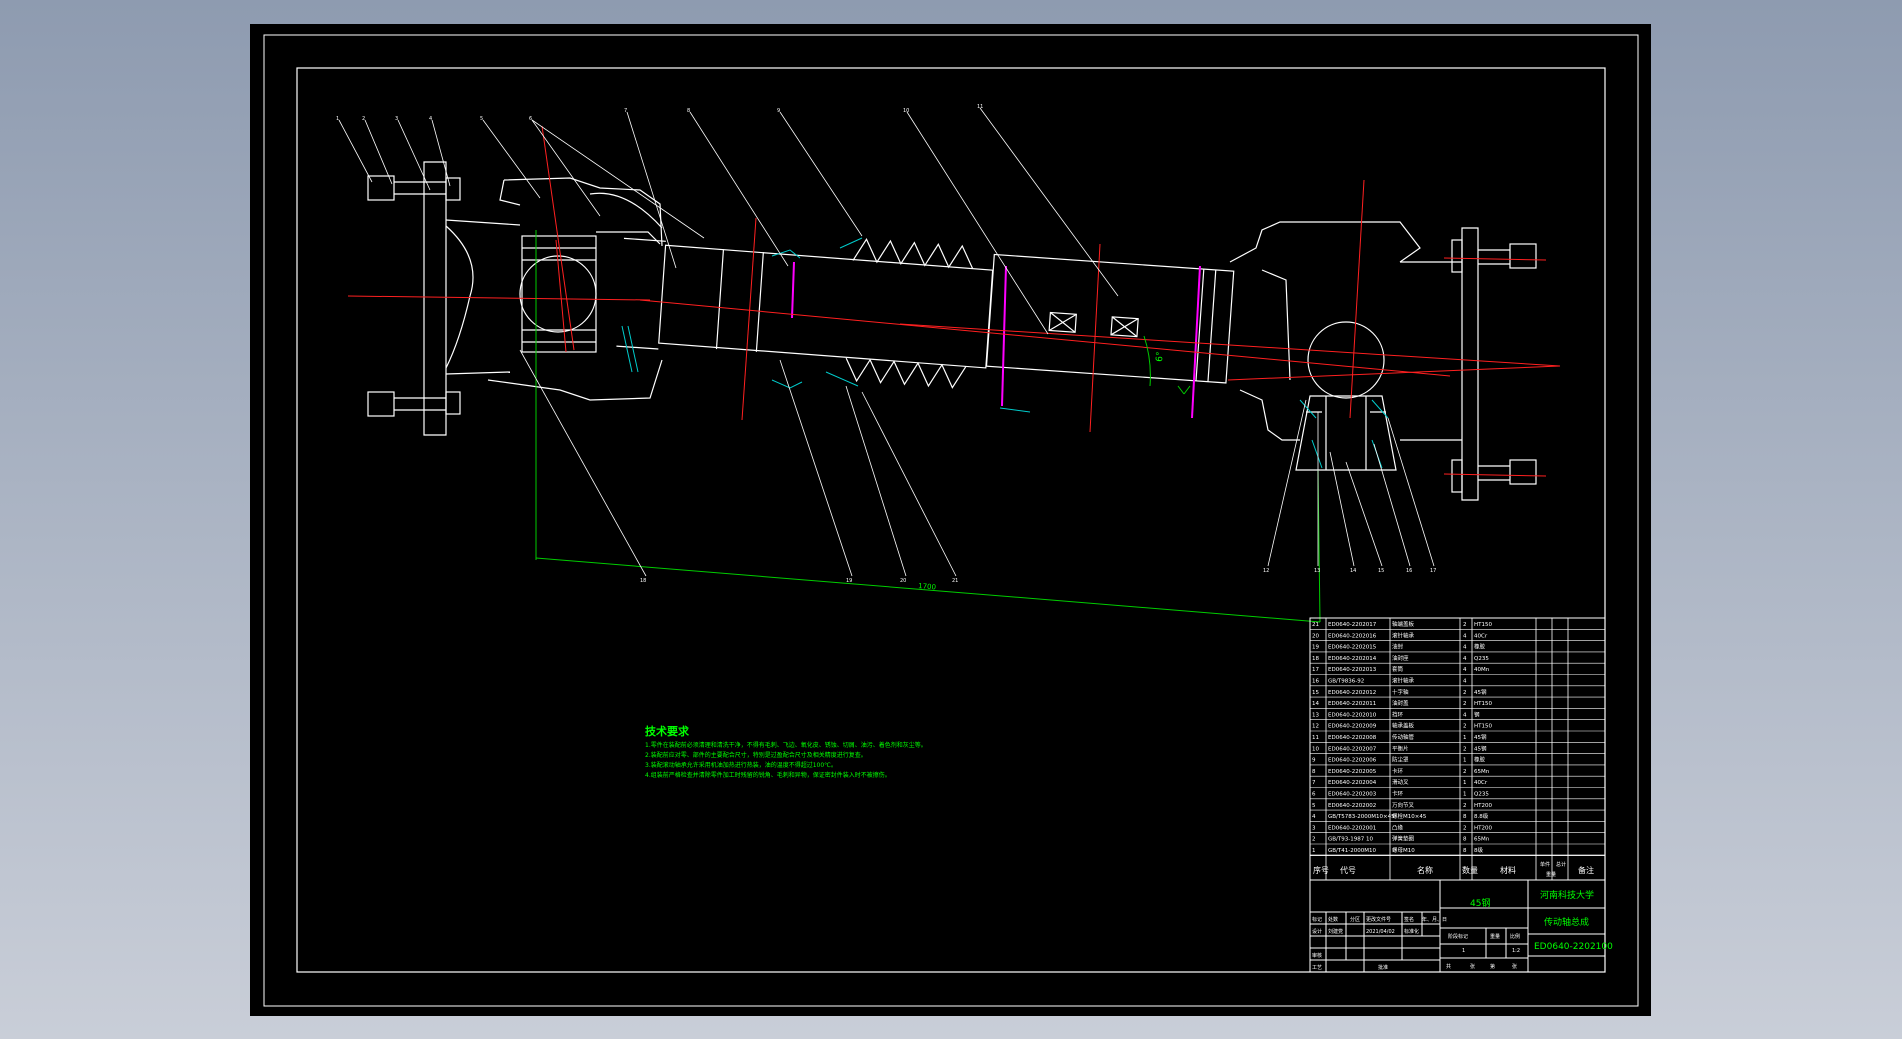  I want to click on bom-cell: 8.8级, so click(1481, 816).